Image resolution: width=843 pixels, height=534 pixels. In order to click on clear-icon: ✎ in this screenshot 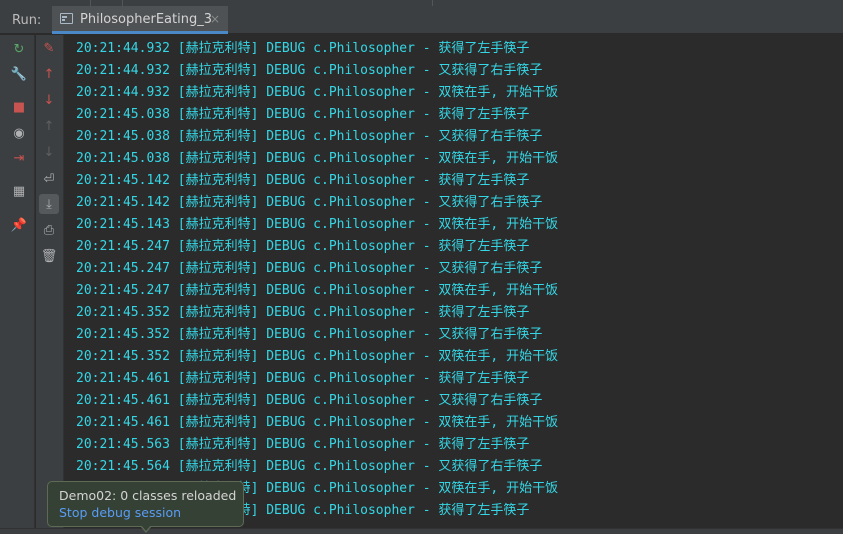, I will do `click(49, 48)`.